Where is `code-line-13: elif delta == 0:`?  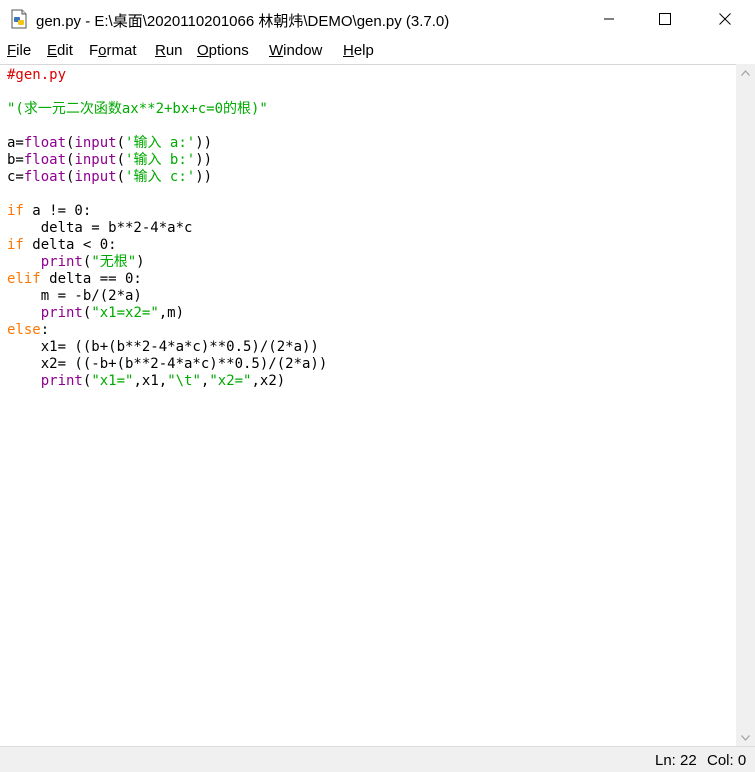 code-line-13: elif delta == 0: is located at coordinates (74, 279).